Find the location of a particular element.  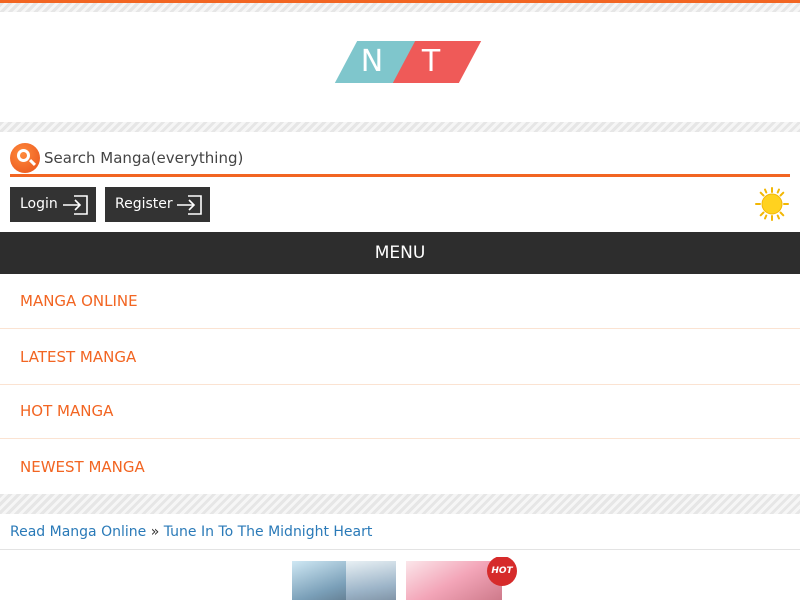

register-button: Register is located at coordinates (157, 204).